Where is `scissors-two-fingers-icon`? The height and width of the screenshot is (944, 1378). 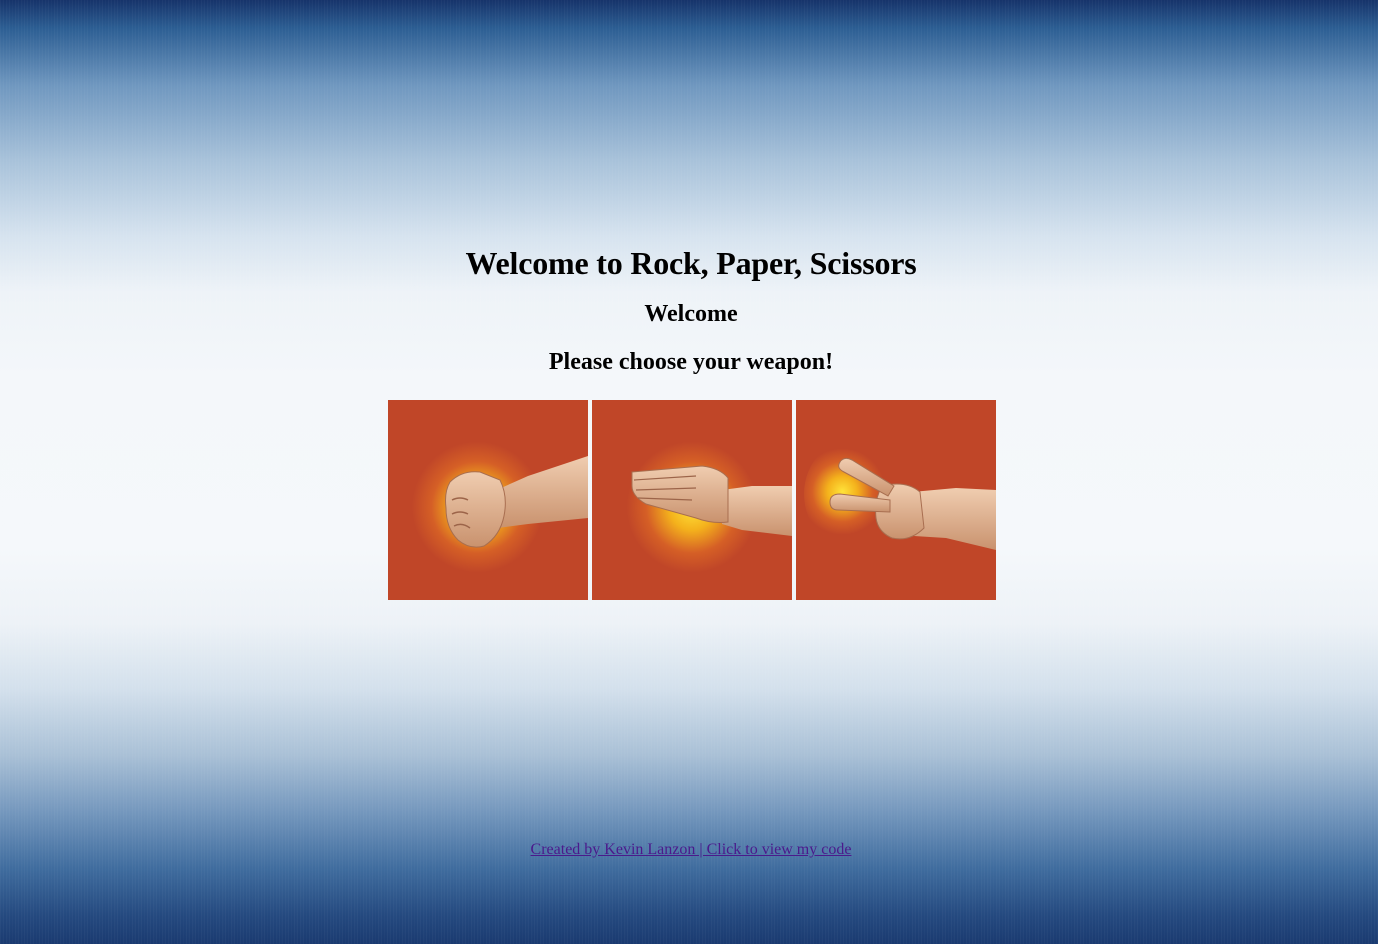 scissors-two-fingers-icon is located at coordinates (896, 500).